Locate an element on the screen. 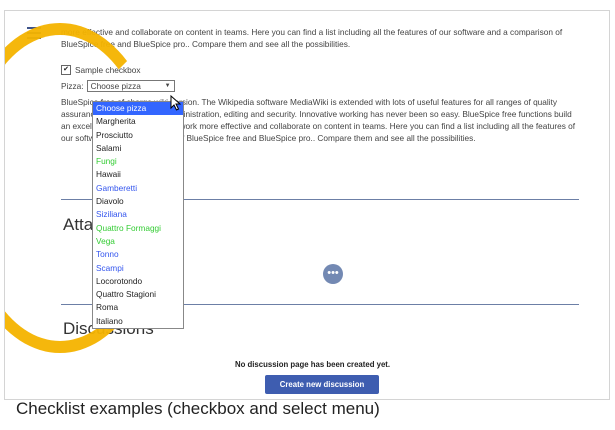  pizza-option: Prosciutto is located at coordinates (138, 135).